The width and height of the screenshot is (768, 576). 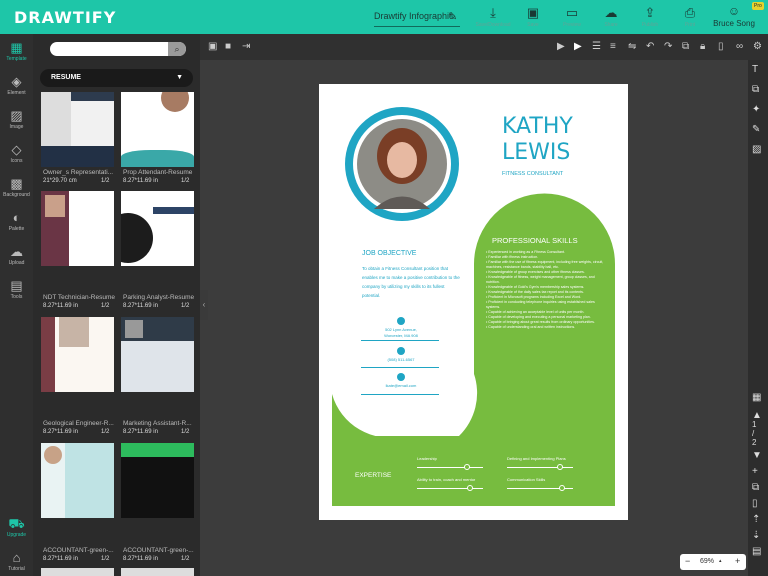 What do you see at coordinates (690, 19) in the screenshot?
I see `print-button: ⎙ Print` at bounding box center [690, 19].